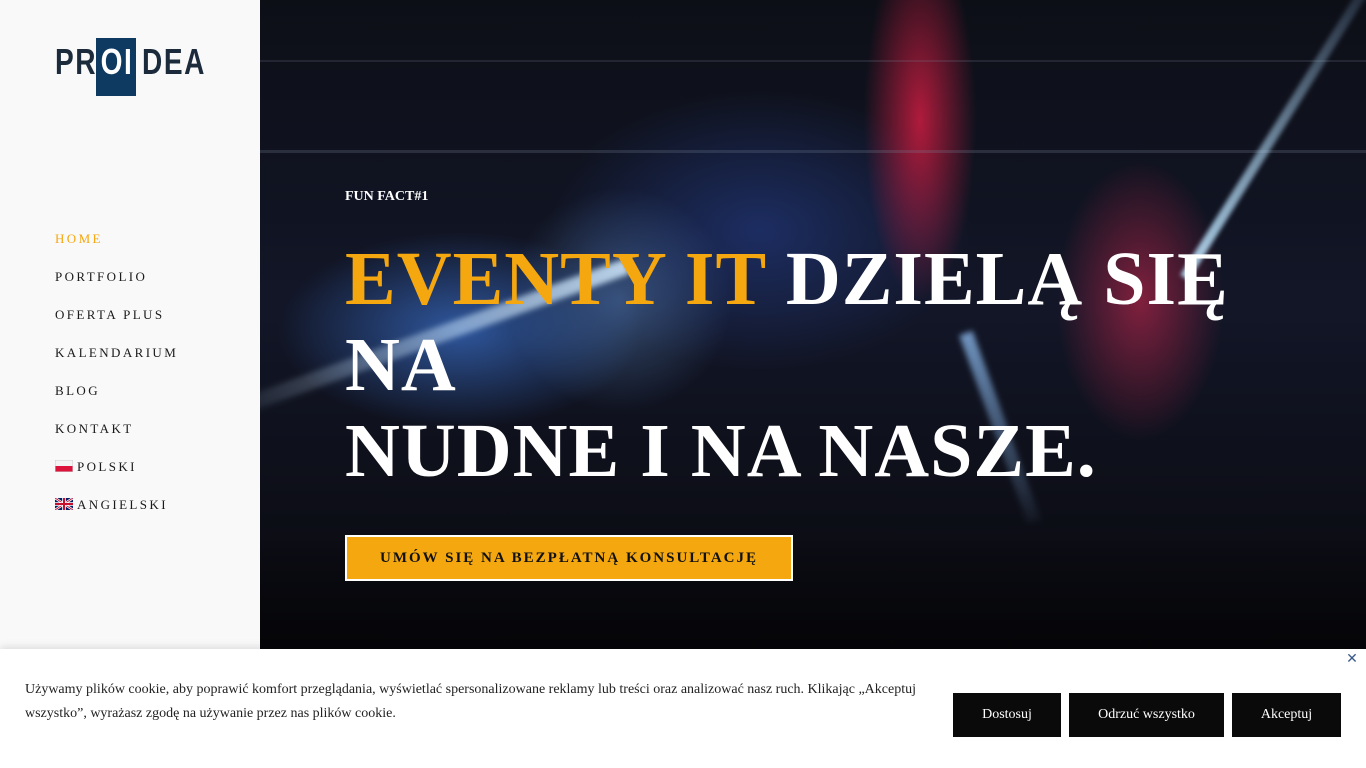 This screenshot has height=768, width=1366. I want to click on logo-text-left: PR, so click(76, 61).